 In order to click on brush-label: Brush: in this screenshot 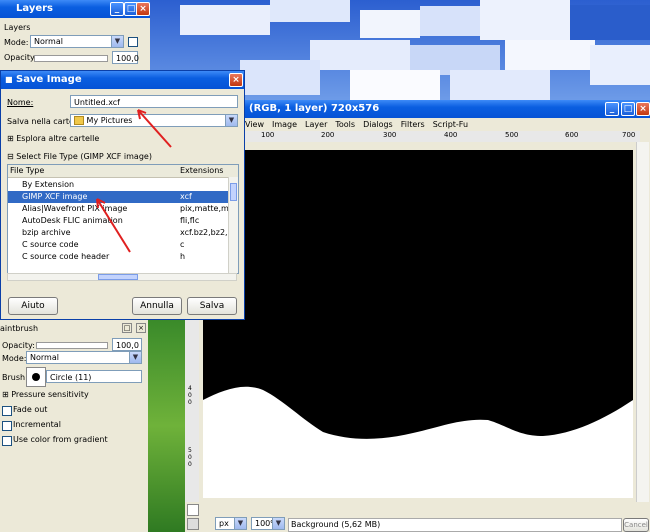, I will do `click(15, 377)`.